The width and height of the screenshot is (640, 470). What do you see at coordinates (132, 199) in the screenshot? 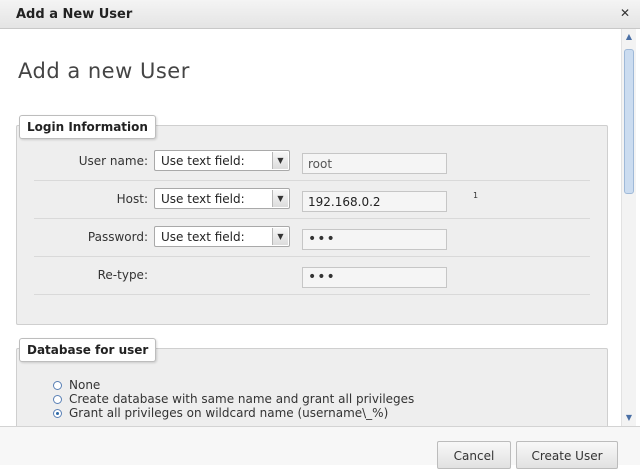
I see `host-label: Host:` at bounding box center [132, 199].